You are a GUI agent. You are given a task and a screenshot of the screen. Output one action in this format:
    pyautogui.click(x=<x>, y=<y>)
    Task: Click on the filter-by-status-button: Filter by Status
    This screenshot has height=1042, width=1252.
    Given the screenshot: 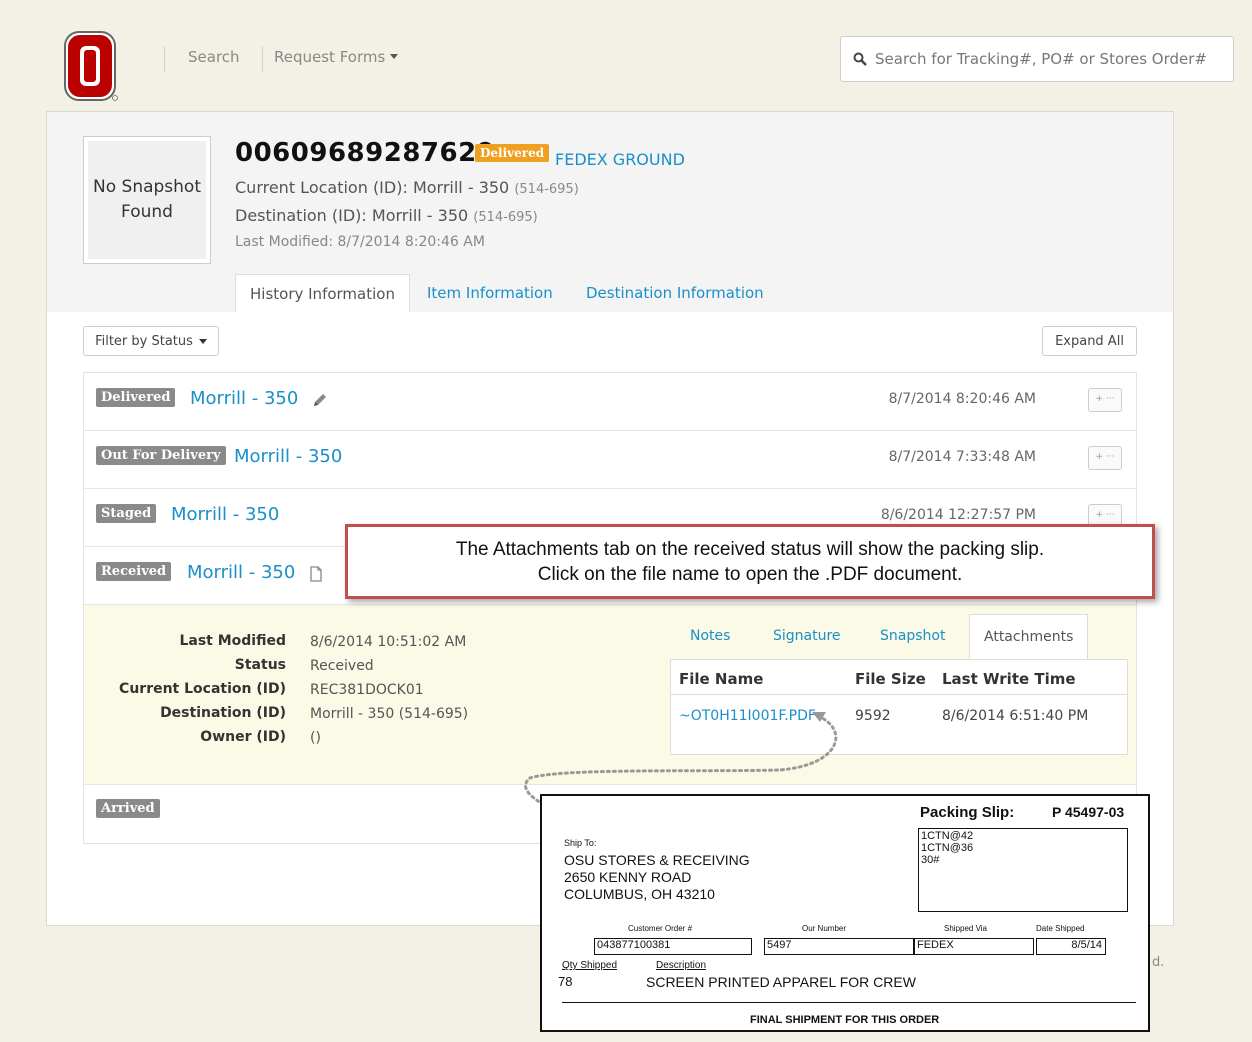 What is the action you would take?
    pyautogui.click(x=151, y=341)
    